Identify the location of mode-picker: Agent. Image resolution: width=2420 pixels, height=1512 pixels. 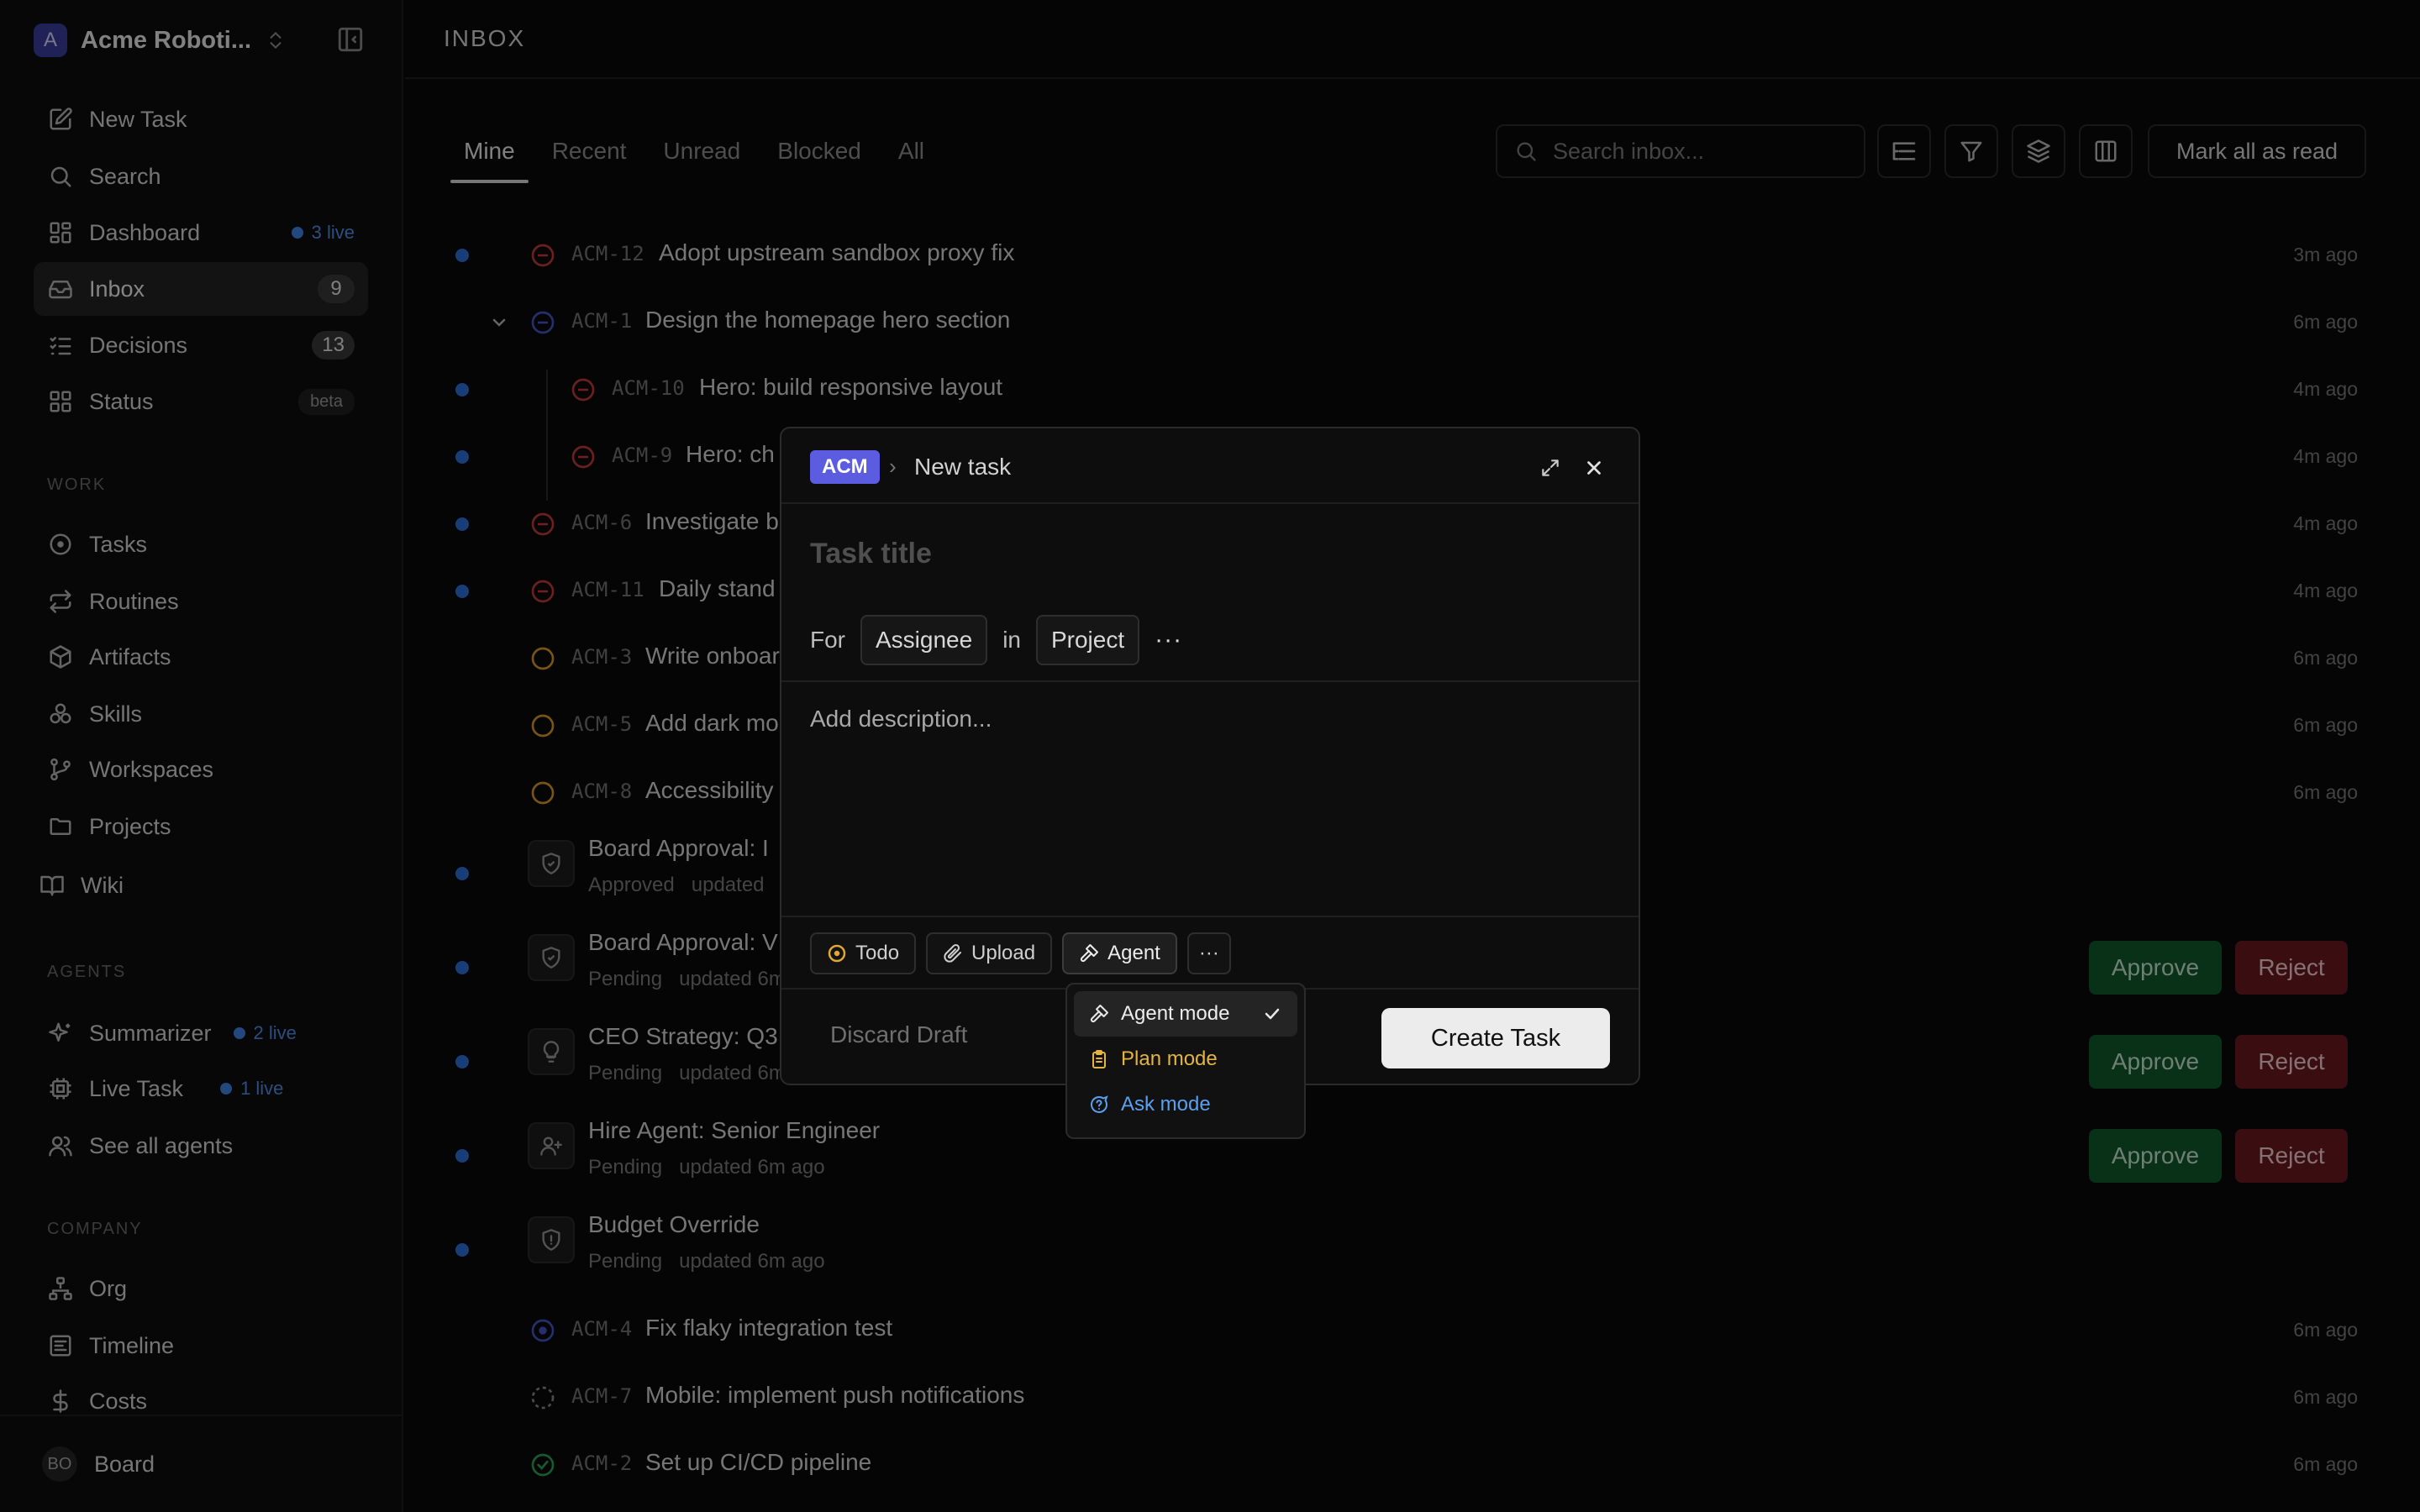
(1119, 953).